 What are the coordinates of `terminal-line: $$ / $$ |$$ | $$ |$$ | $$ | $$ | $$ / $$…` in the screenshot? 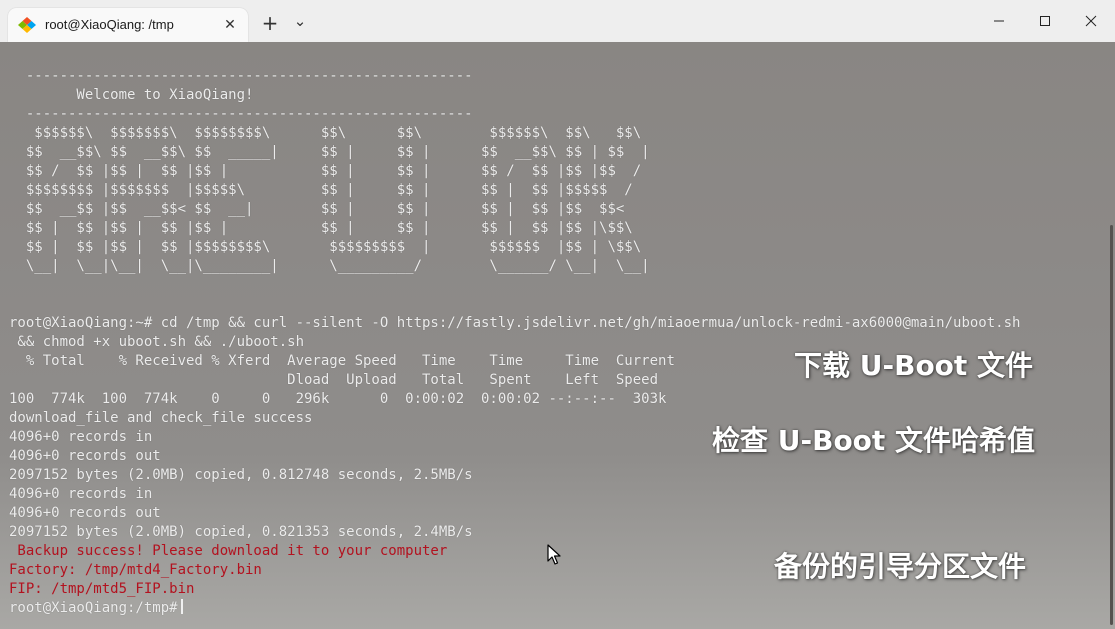 It's located at (325, 171).